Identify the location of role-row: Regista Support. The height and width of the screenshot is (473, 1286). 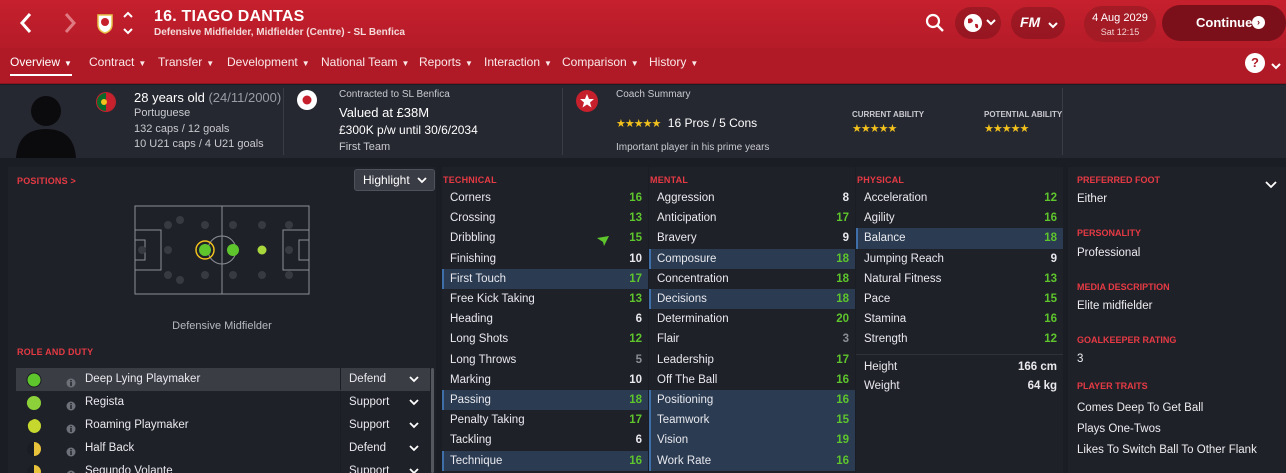
(223, 402).